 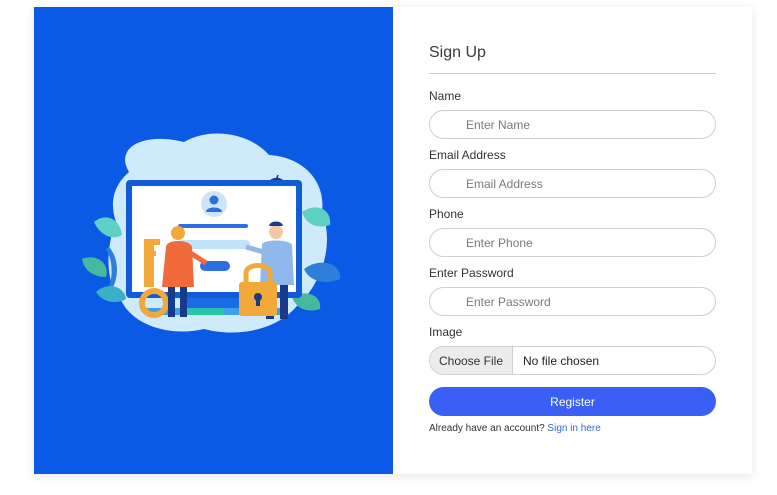 I want to click on choose-file-button: Choose File, so click(x=471, y=360).